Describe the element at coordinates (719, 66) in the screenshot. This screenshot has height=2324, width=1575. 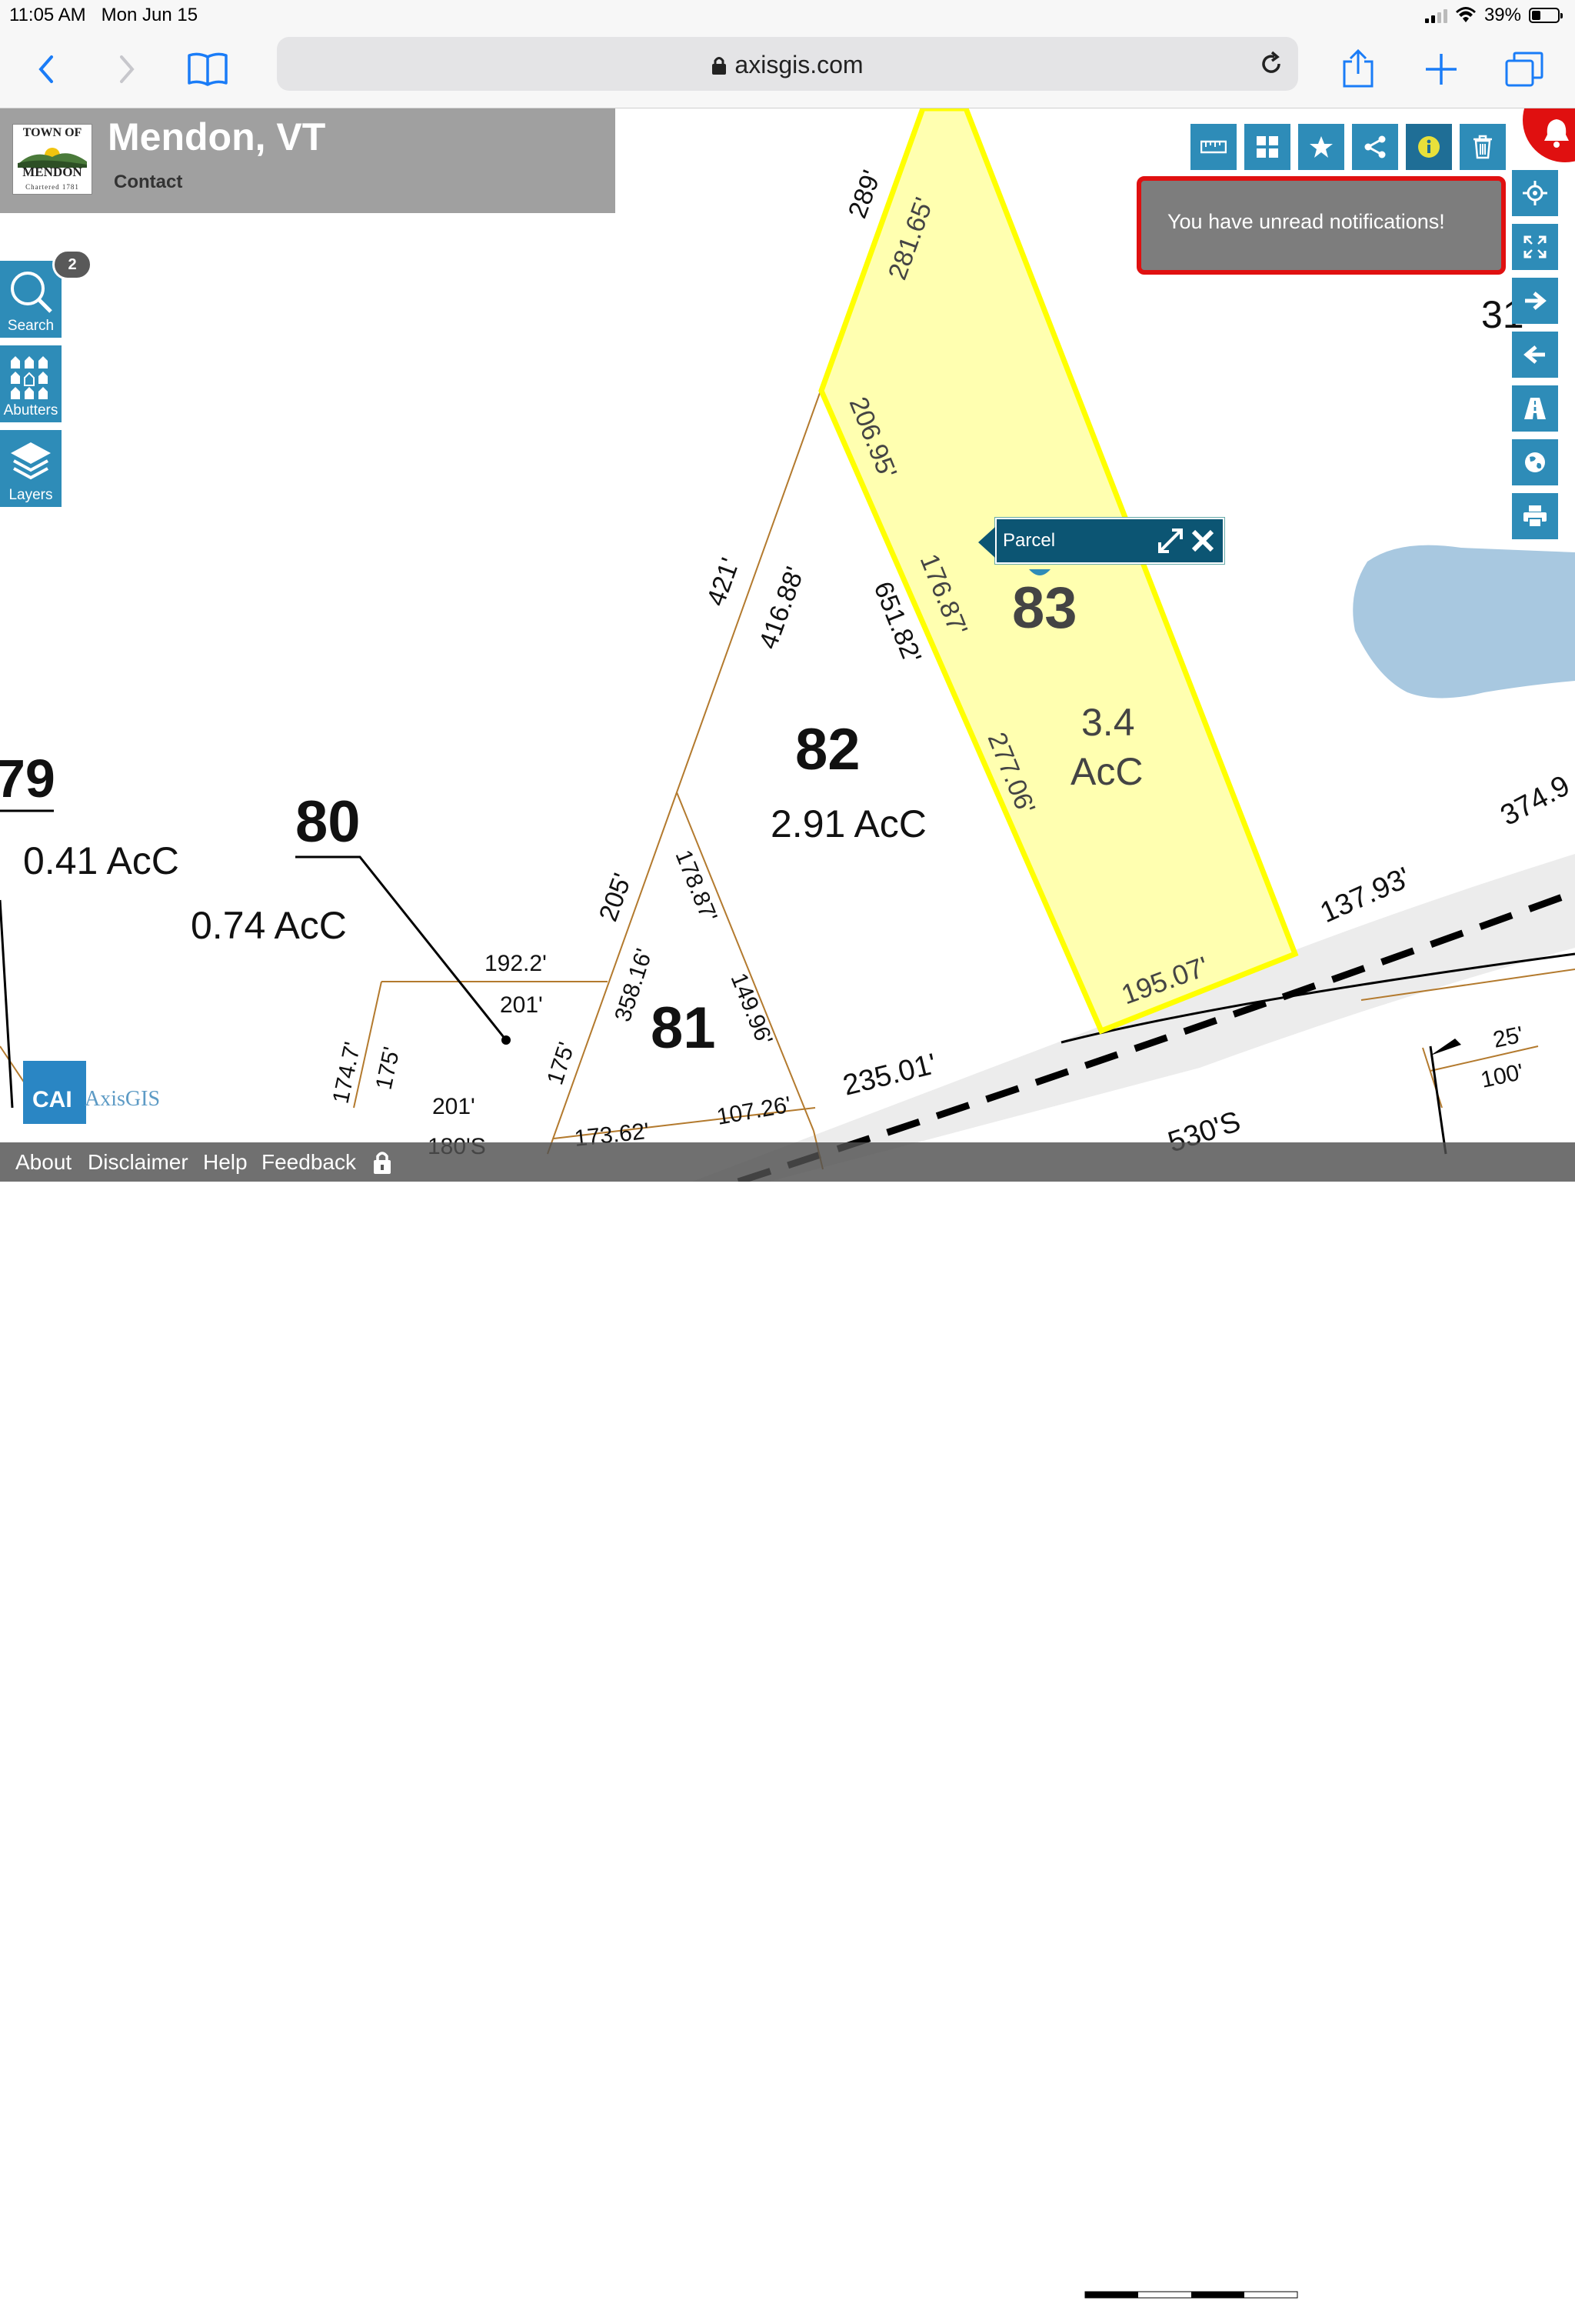
I see `lock-icon` at that location.